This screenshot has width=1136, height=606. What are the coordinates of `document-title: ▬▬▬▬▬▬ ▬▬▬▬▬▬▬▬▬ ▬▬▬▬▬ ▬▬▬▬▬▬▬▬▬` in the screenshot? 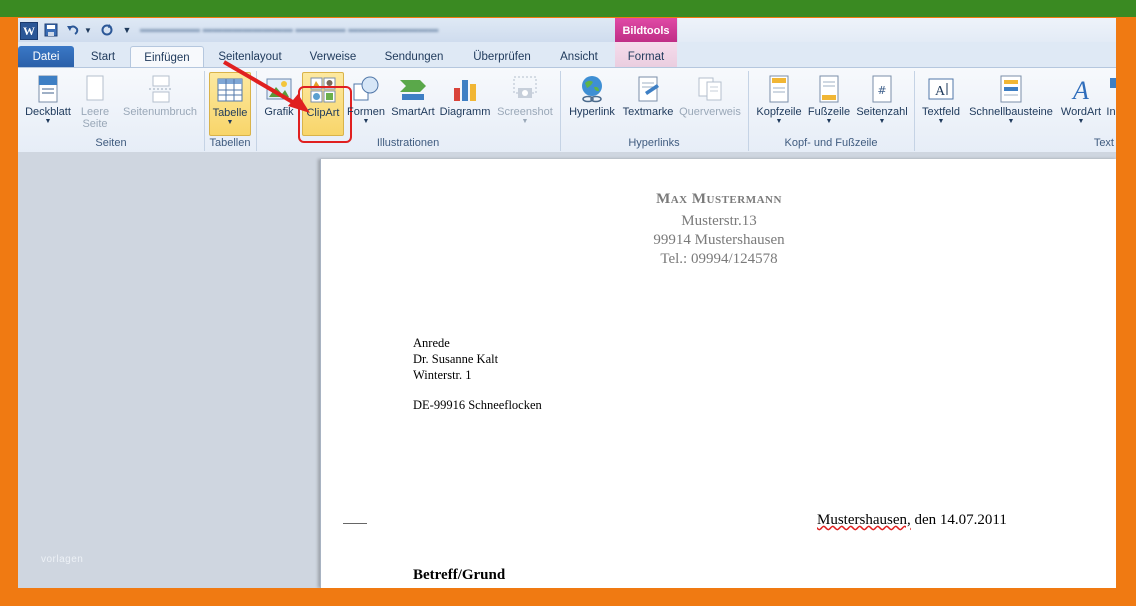 It's located at (289, 29).